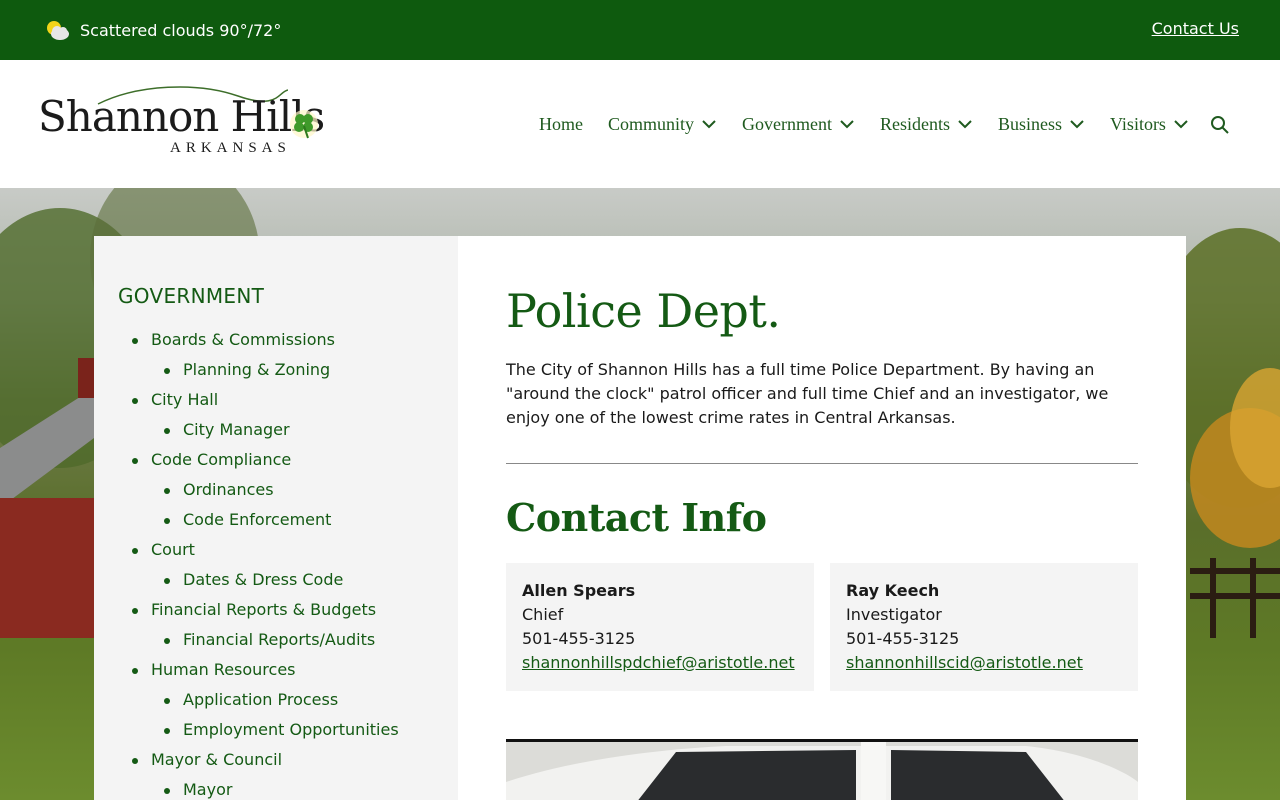  What do you see at coordinates (543, 614) in the screenshot?
I see `contact-role: Chief` at bounding box center [543, 614].